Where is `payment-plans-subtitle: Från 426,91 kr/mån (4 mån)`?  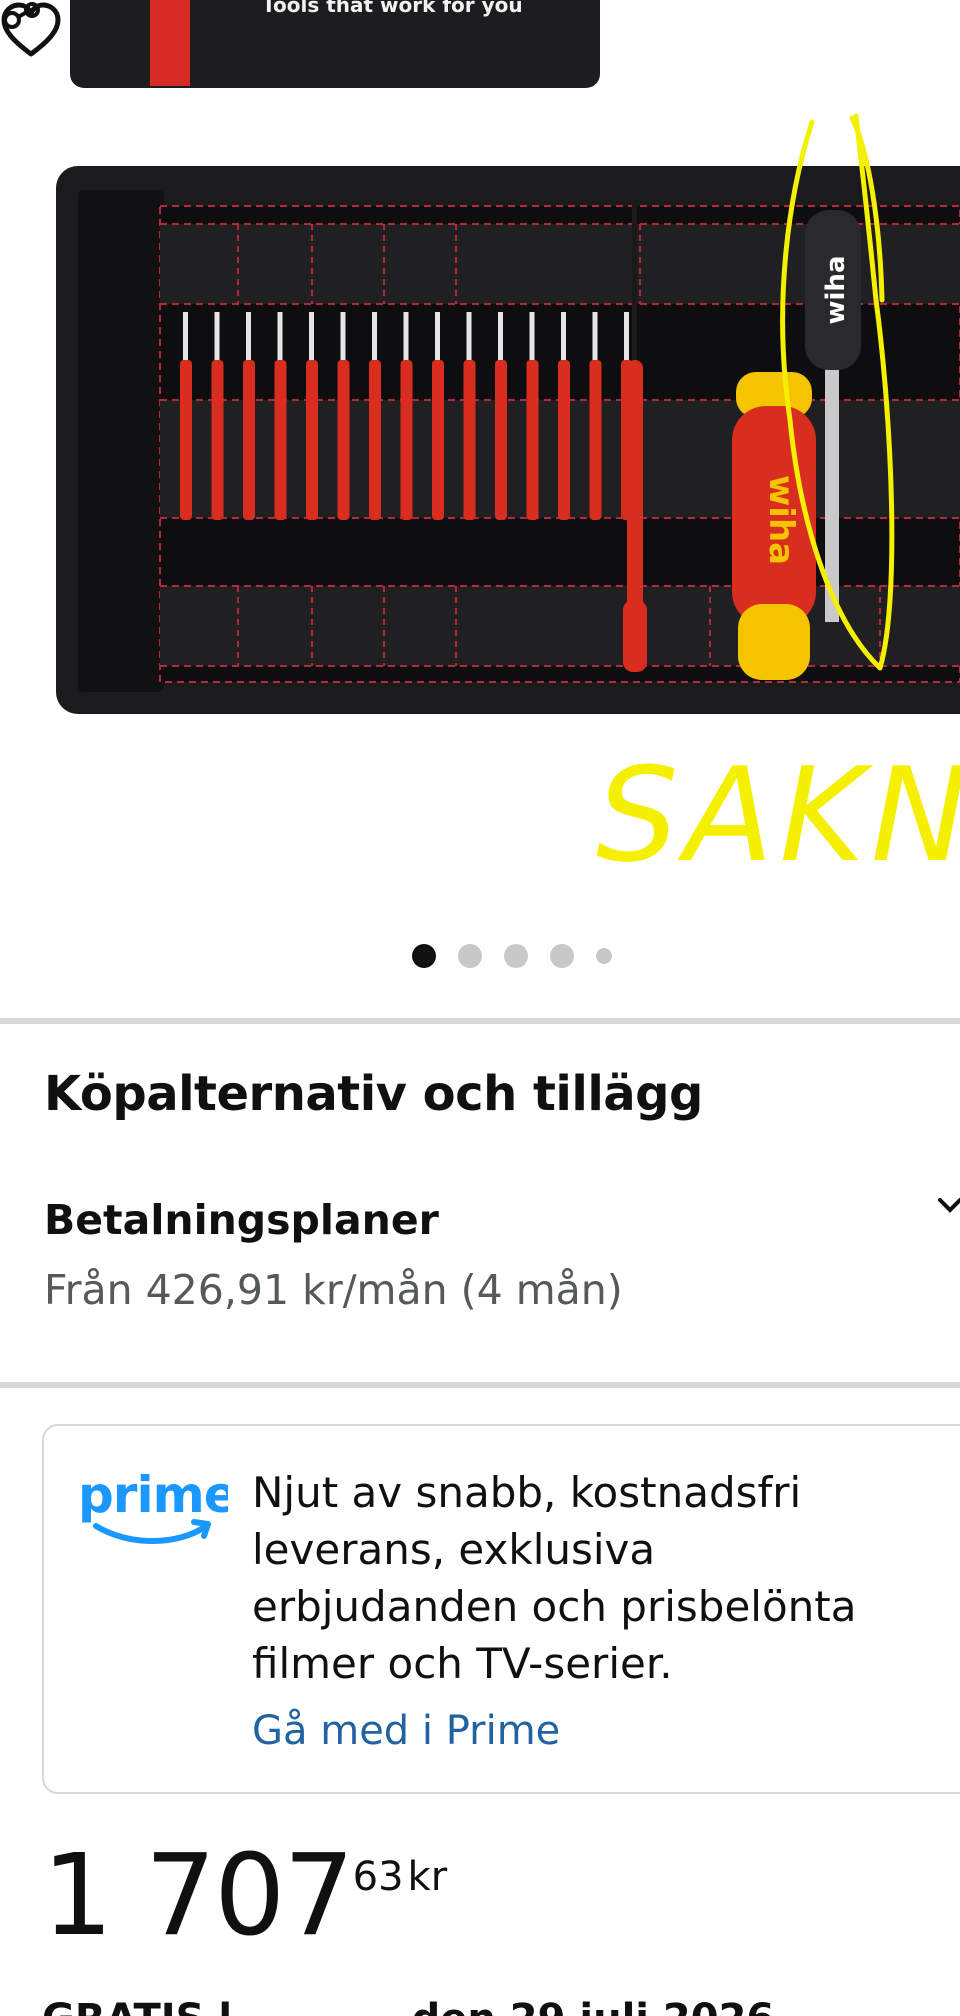
payment-plans-subtitle: Från 426,91 kr/mån (4 mån) is located at coordinates (333, 1290).